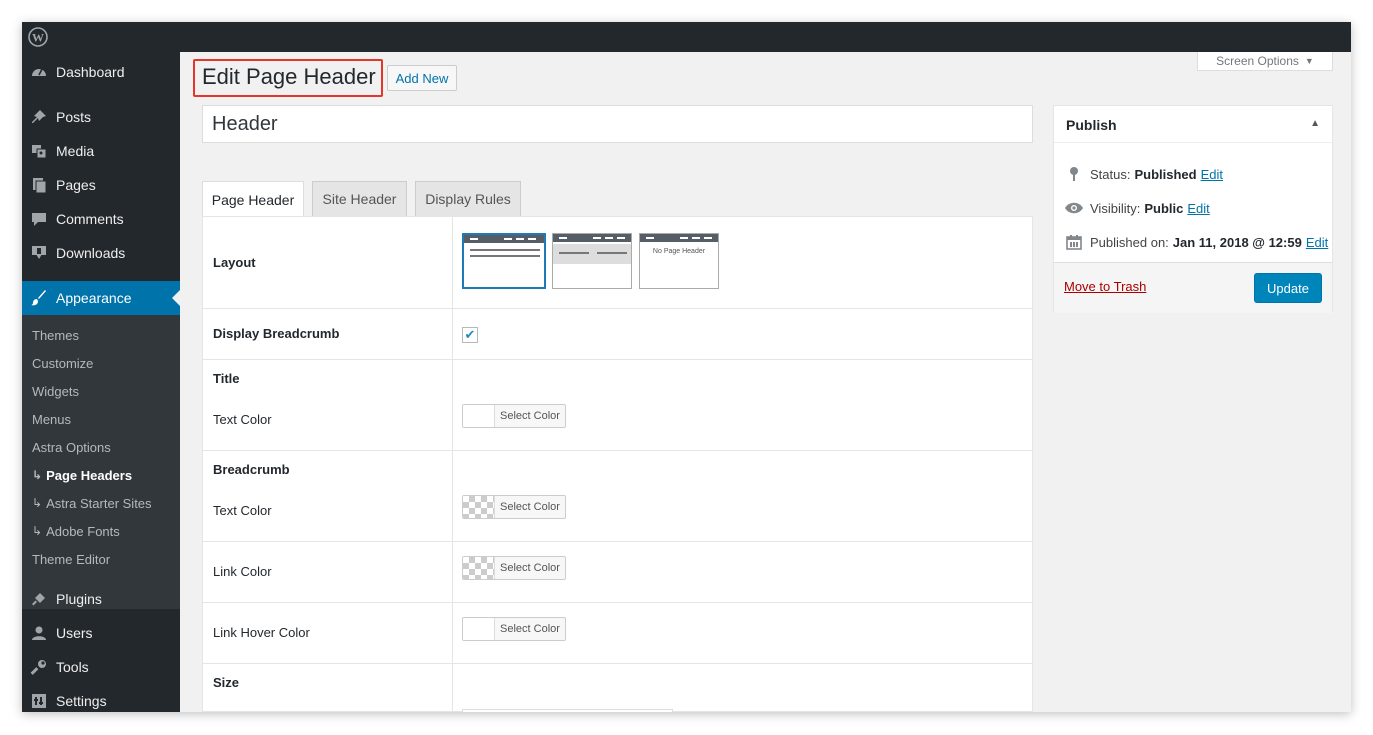  I want to click on tab-site-header: Site Header, so click(359, 198).